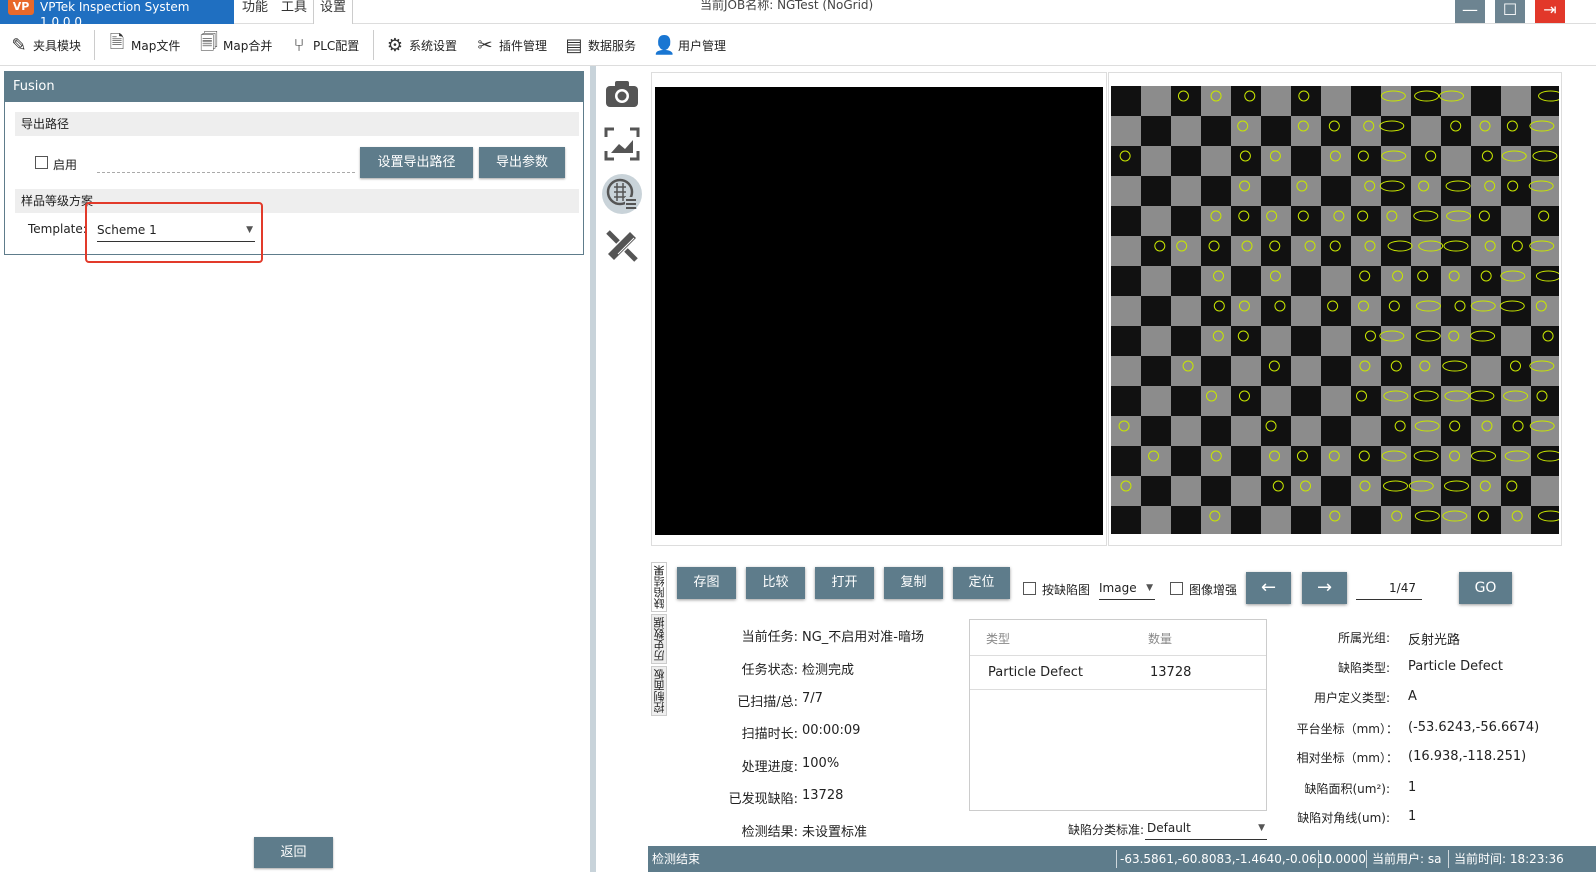 This screenshot has height=889, width=1596. What do you see at coordinates (1407, 859) in the screenshot?
I see `status-user: 当前用户: sa` at bounding box center [1407, 859].